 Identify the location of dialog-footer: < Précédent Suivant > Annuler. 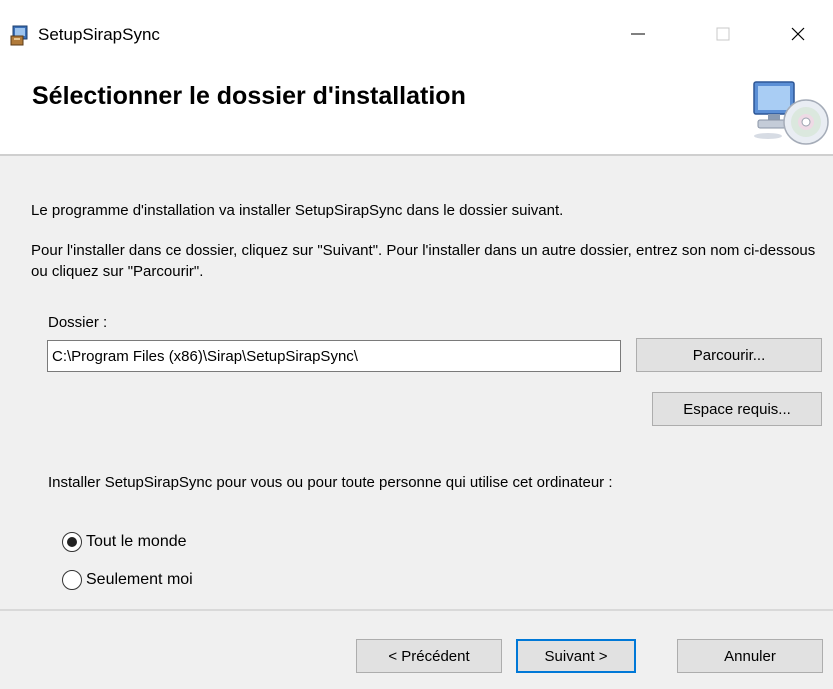
(416, 650).